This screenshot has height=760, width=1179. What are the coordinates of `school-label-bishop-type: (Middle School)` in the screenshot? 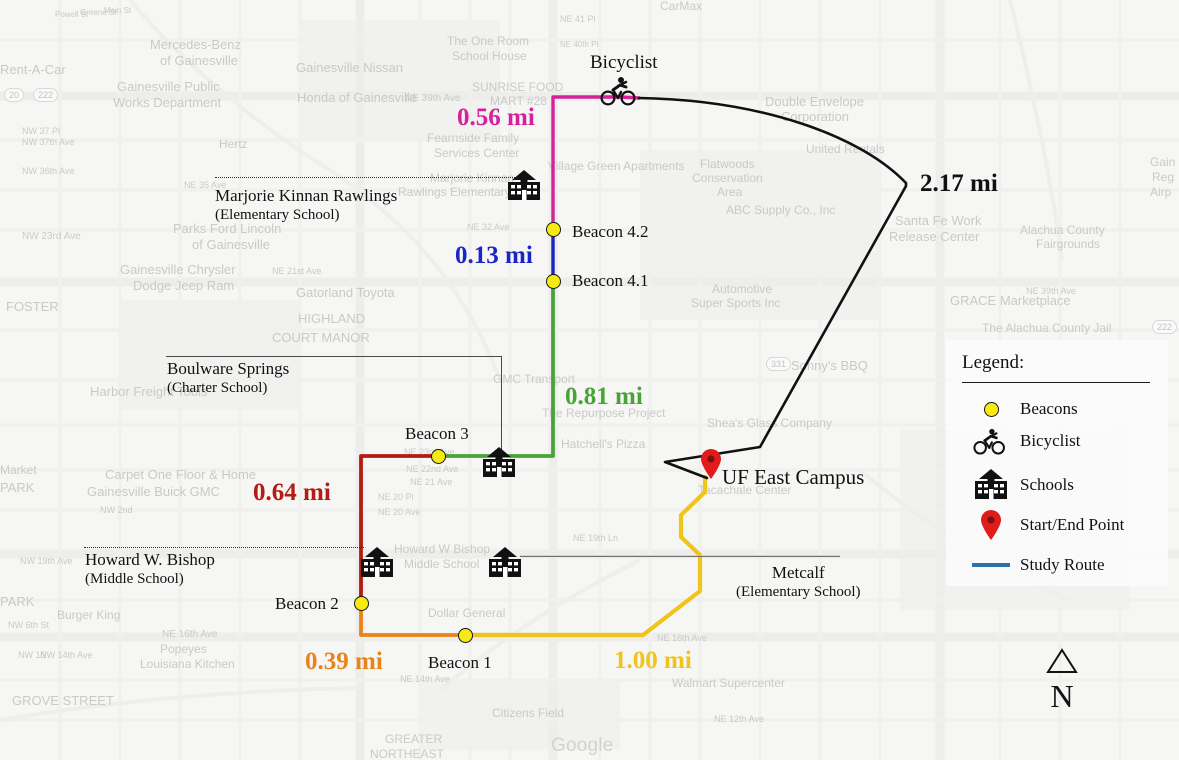 It's located at (134, 579).